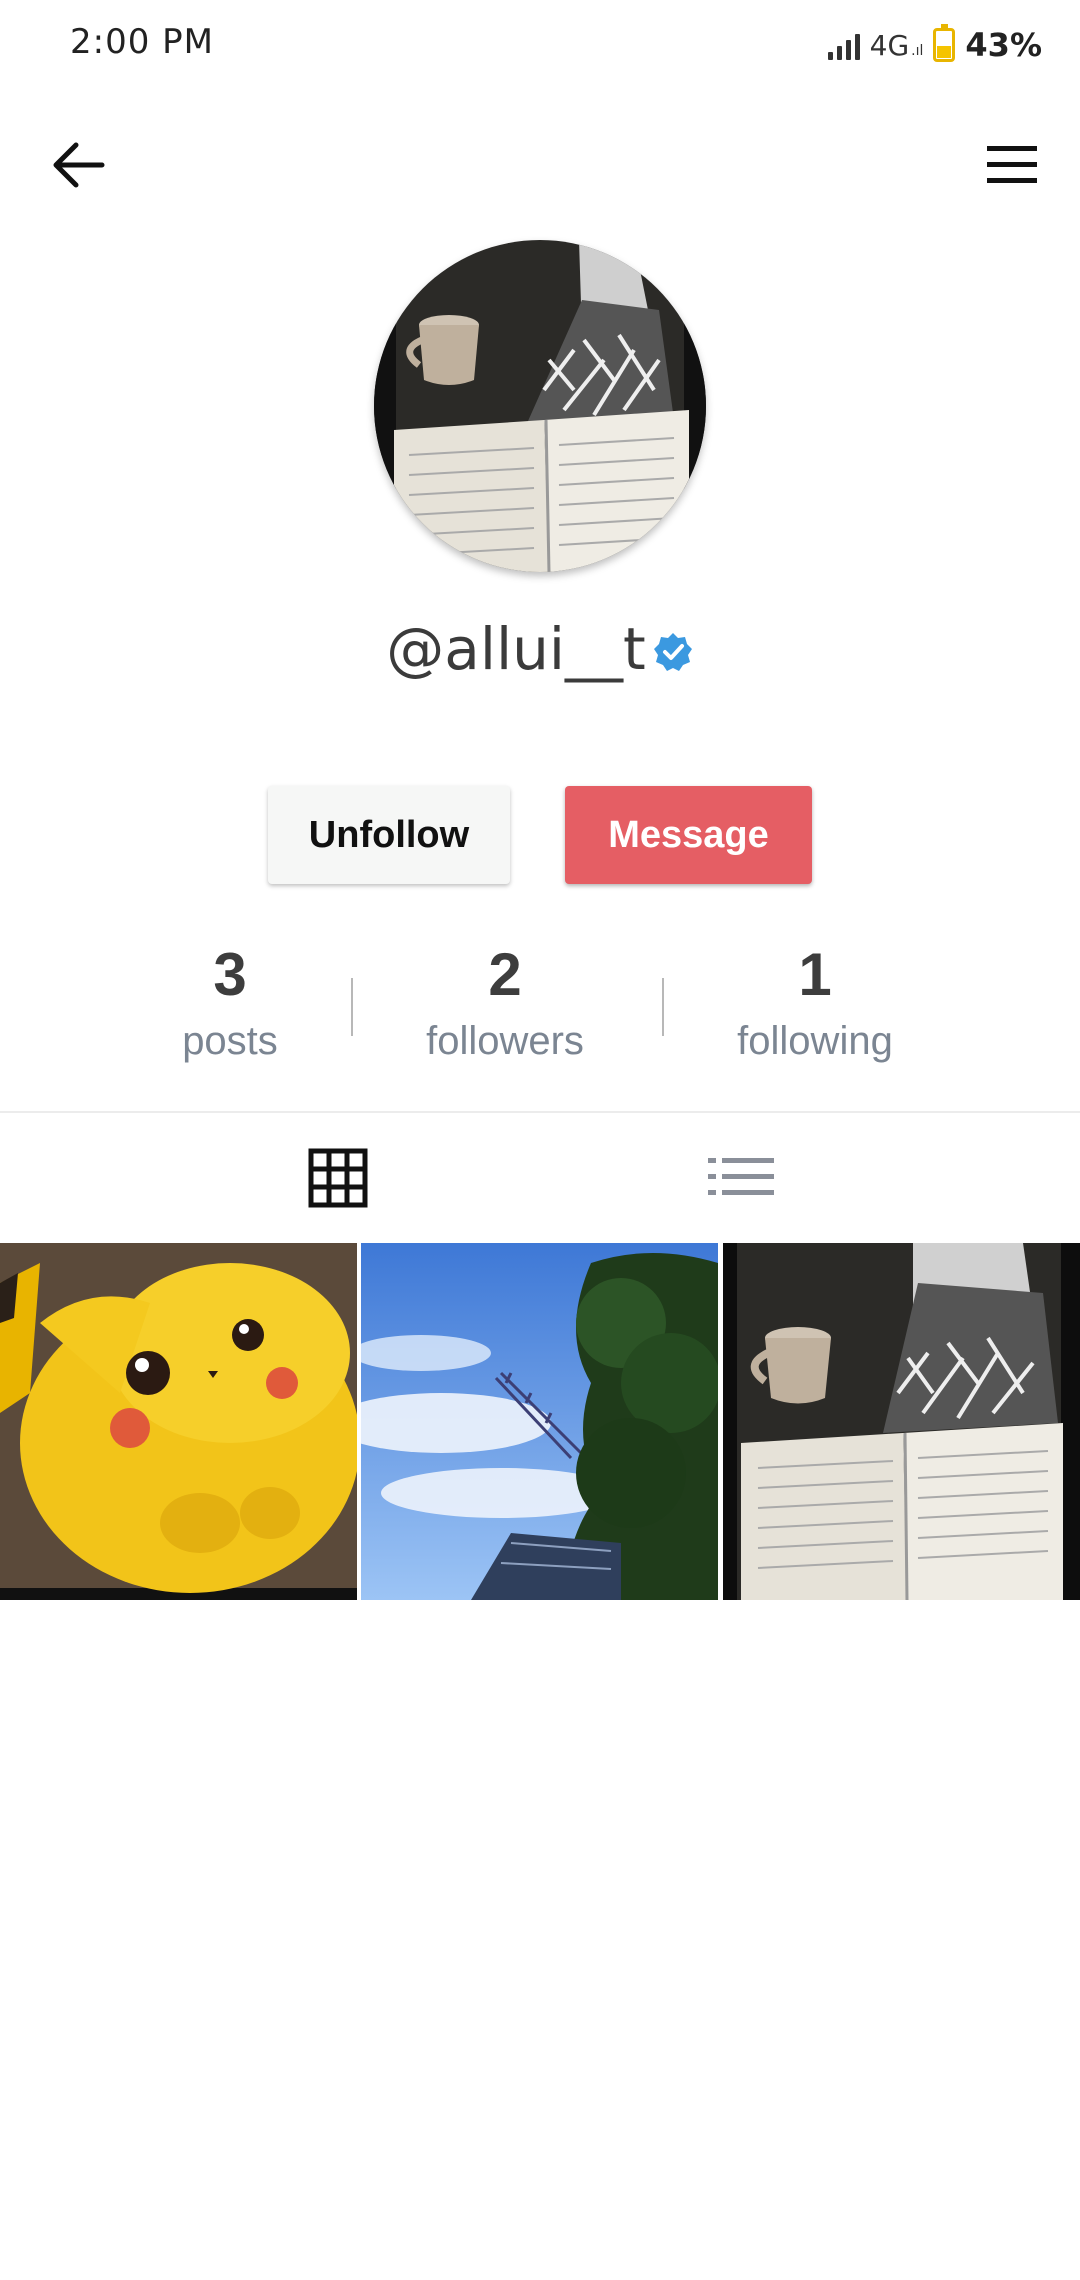 This screenshot has height=2280, width=1080. Describe the element at coordinates (1003, 45) in the screenshot. I see `battery-percent: 43%` at that location.